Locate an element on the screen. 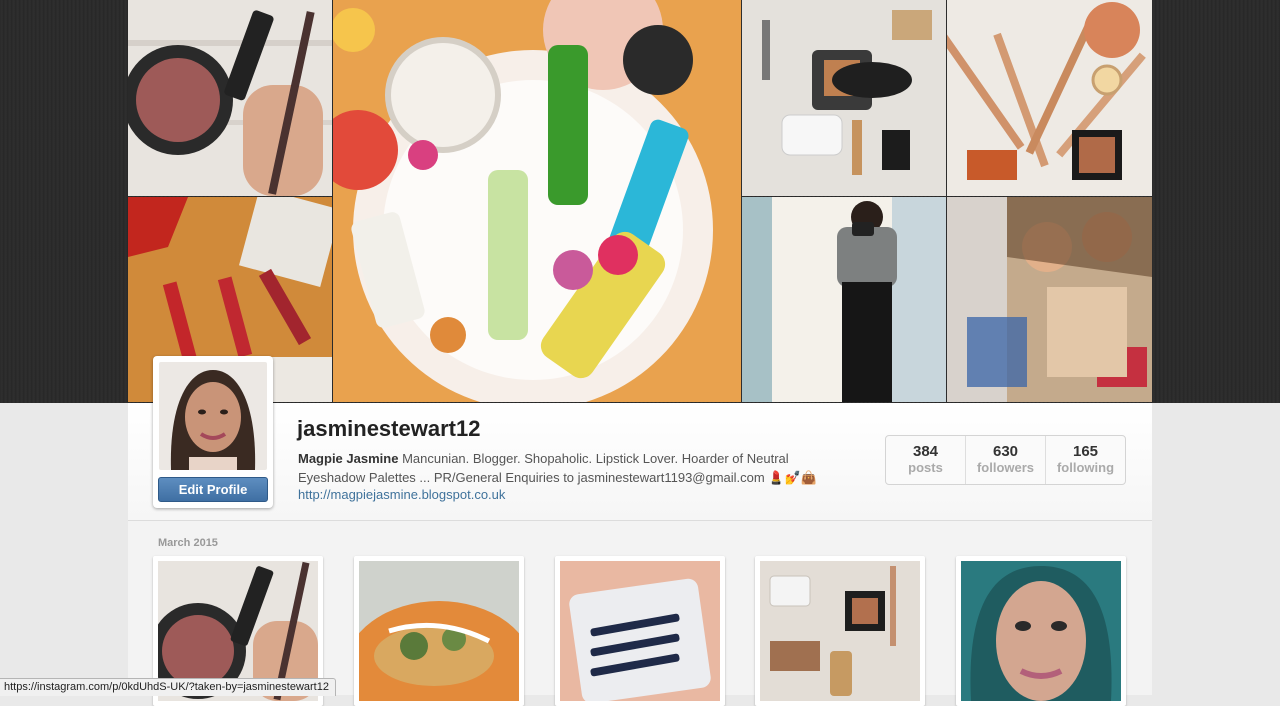  edit-profile-button: Edit Profile is located at coordinates (213, 489).